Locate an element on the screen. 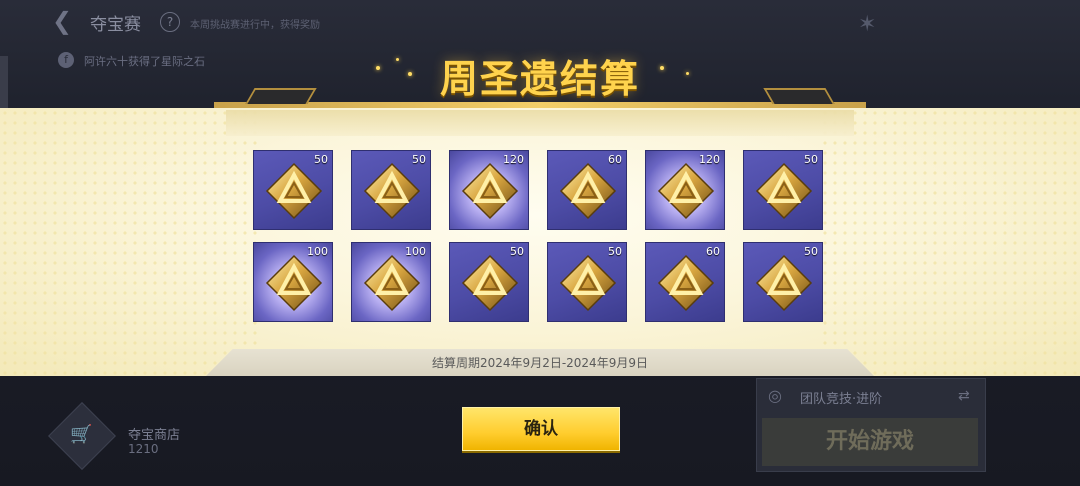 This screenshot has height=486, width=1080. confirm-button: 确认 is located at coordinates (541, 429).